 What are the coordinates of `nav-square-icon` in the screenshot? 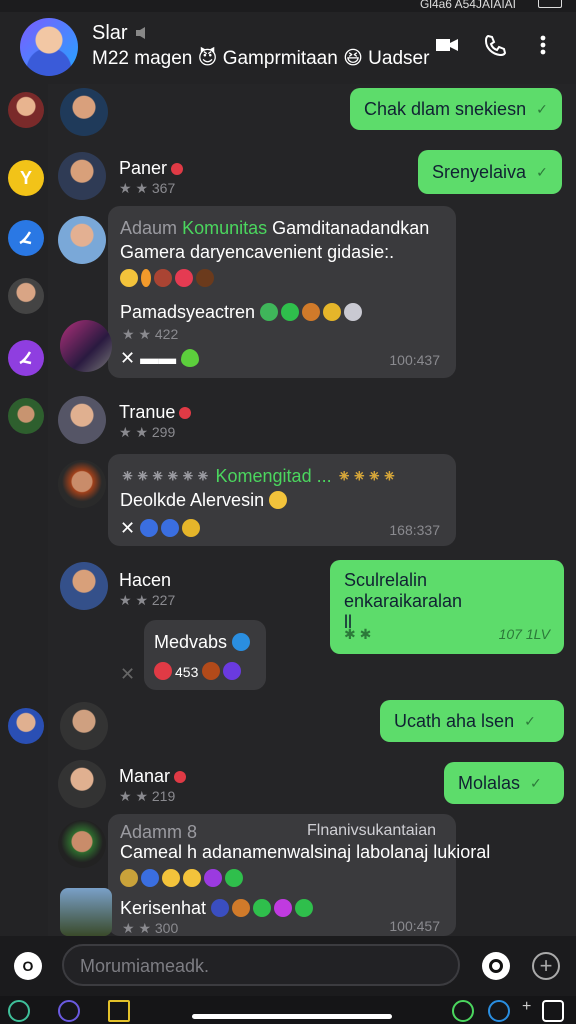 It's located at (119, 1011).